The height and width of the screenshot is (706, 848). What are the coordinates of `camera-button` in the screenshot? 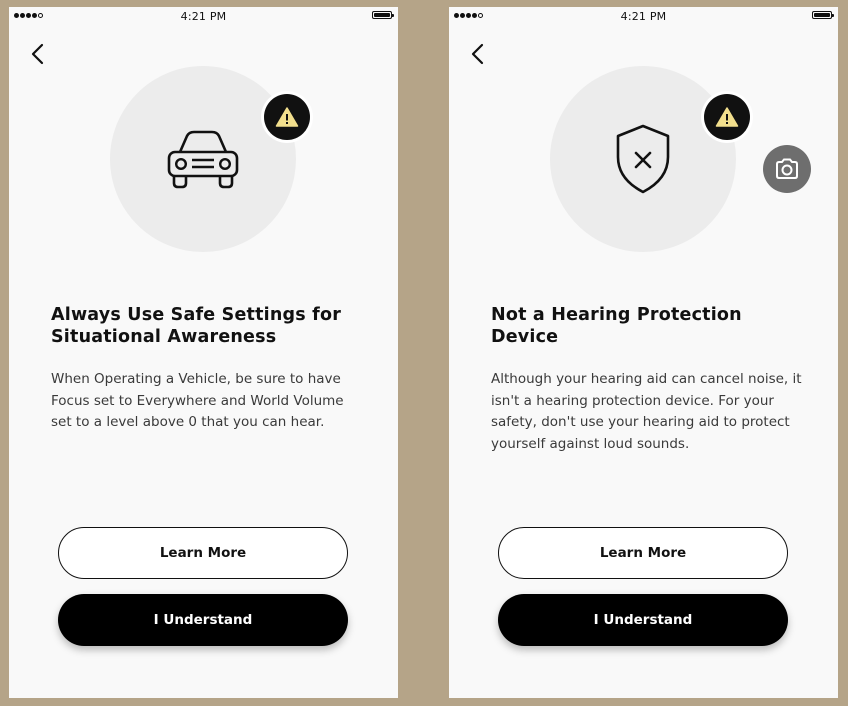 It's located at (787, 169).